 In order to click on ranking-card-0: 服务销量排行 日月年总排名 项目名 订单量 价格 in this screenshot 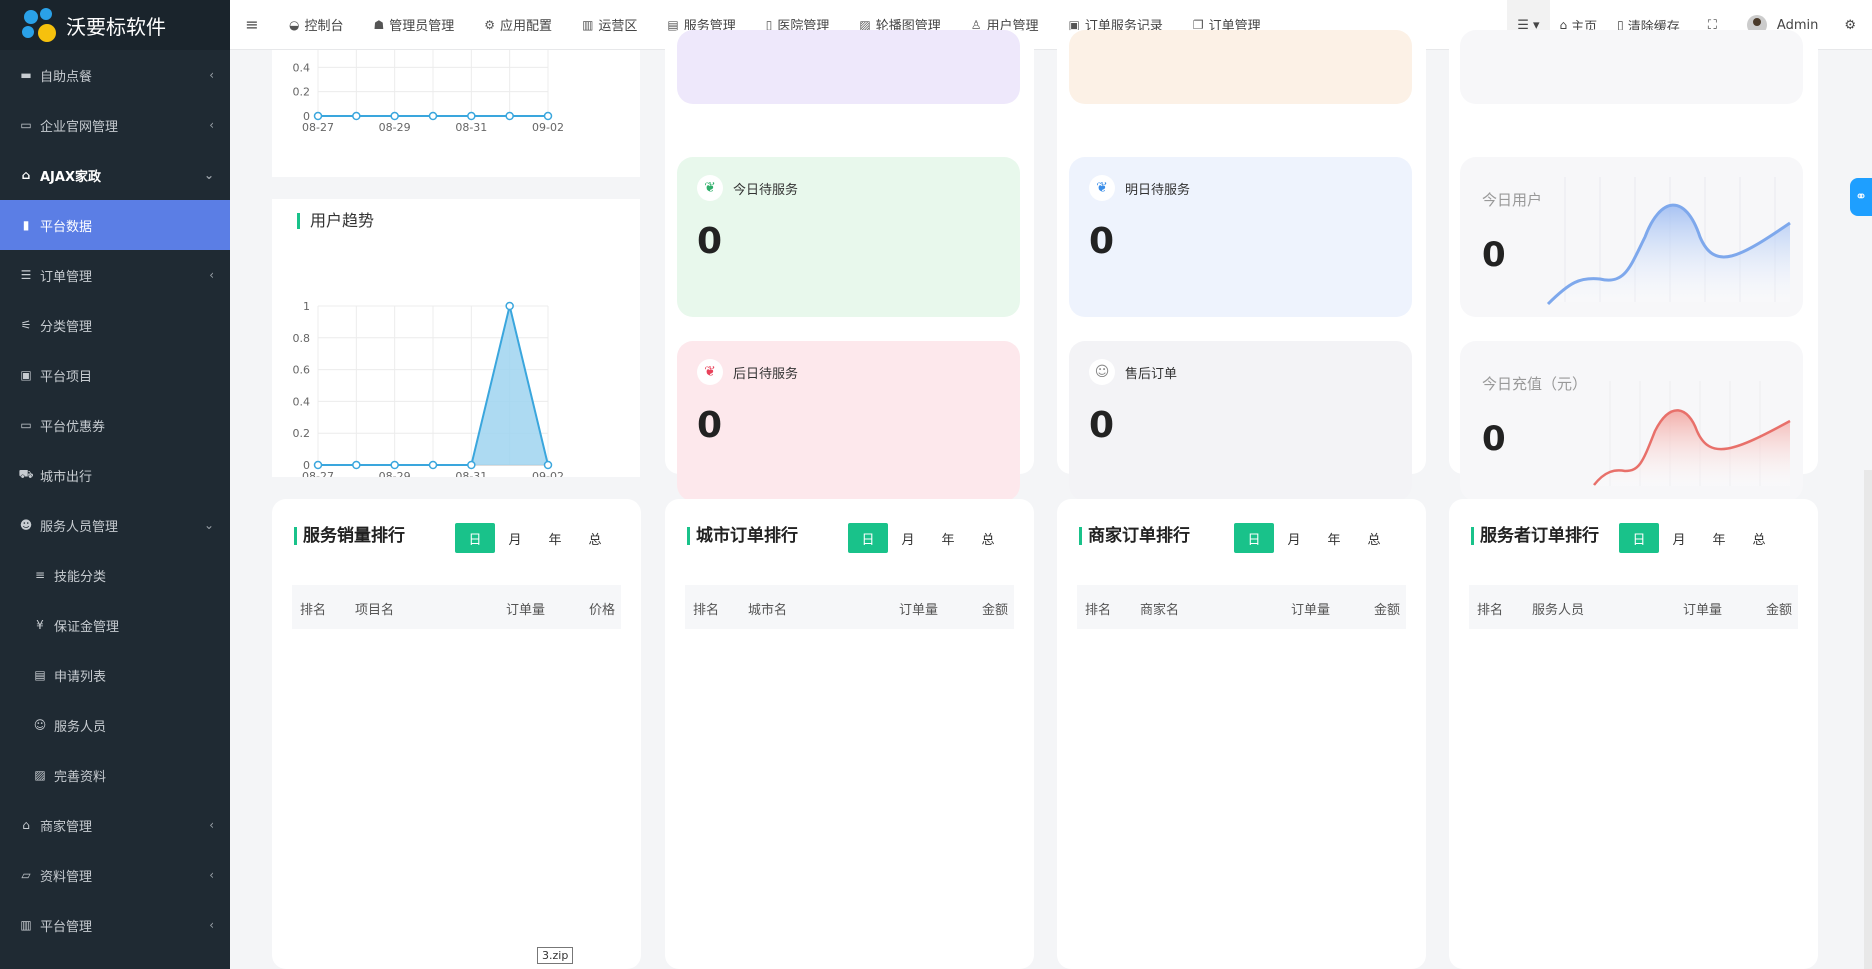, I will do `click(456, 734)`.